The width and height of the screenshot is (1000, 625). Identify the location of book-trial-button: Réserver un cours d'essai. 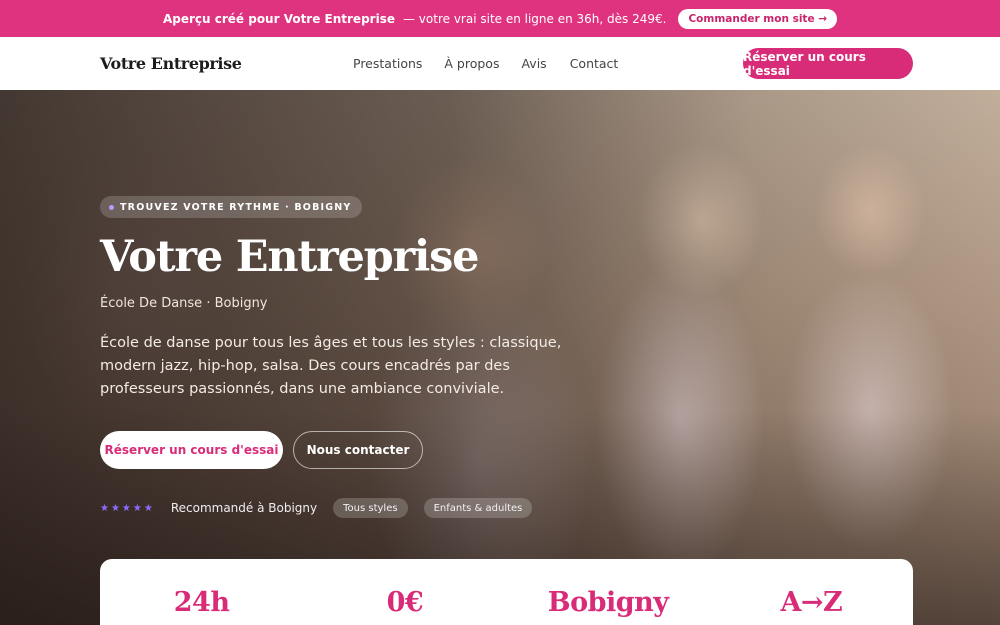
(191, 450).